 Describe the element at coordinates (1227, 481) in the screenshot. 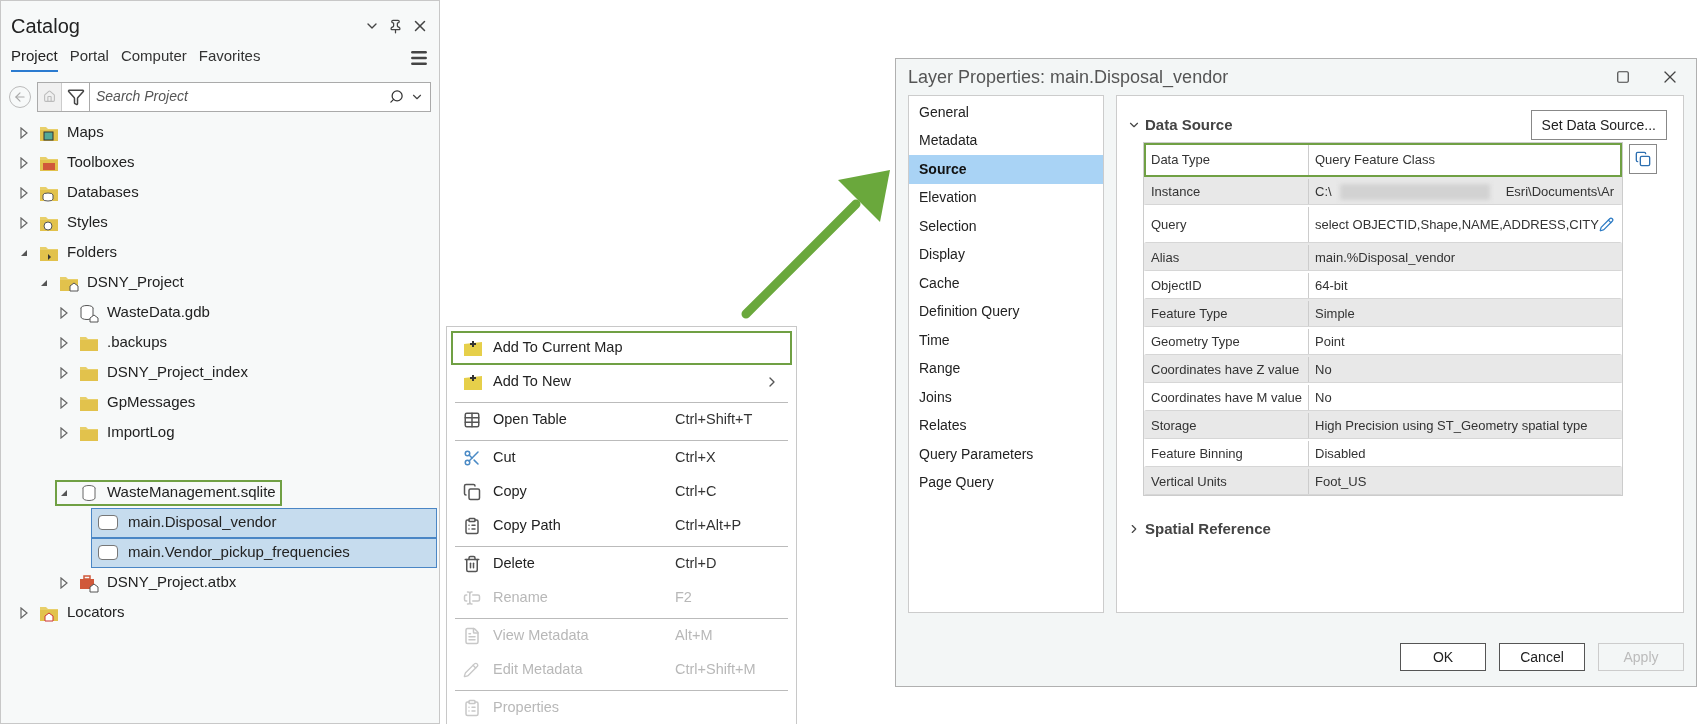

I see `property-label: Vertical Units` at that location.